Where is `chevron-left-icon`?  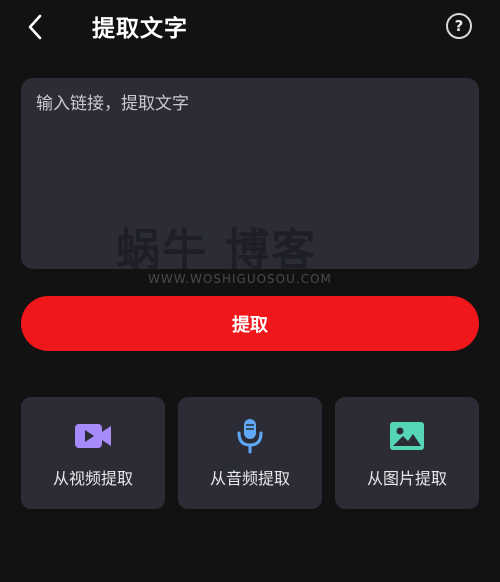 chevron-left-icon is located at coordinates (35, 27).